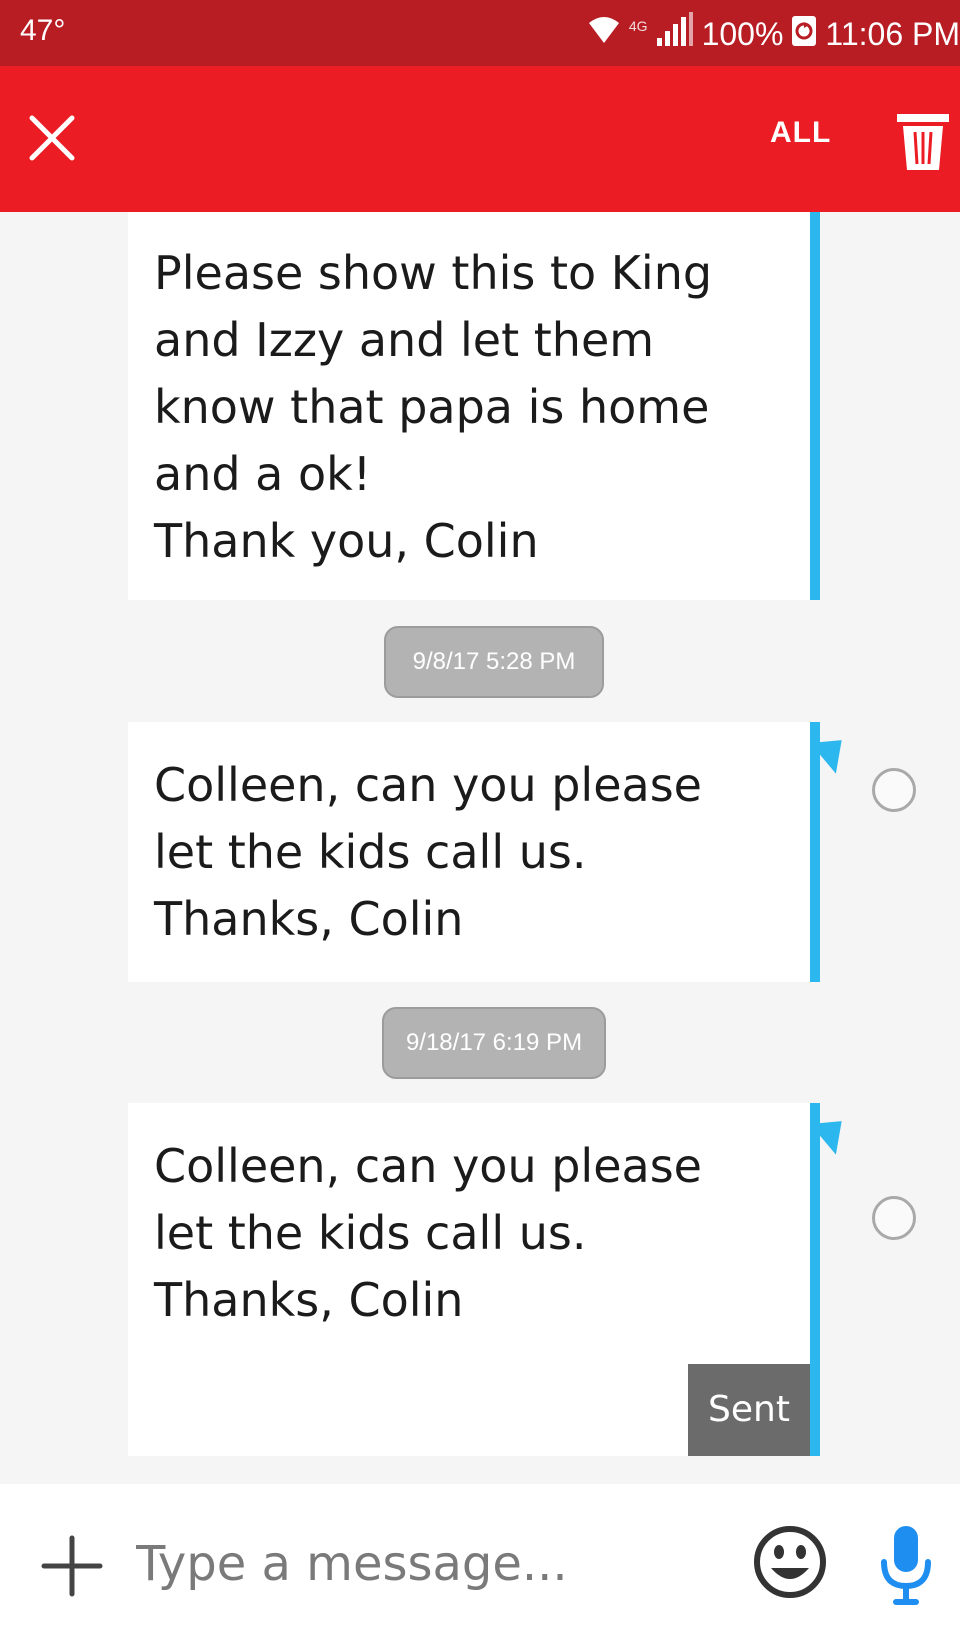 This screenshot has width=960, height=1642. I want to click on voice-input-button, so click(906, 1565).